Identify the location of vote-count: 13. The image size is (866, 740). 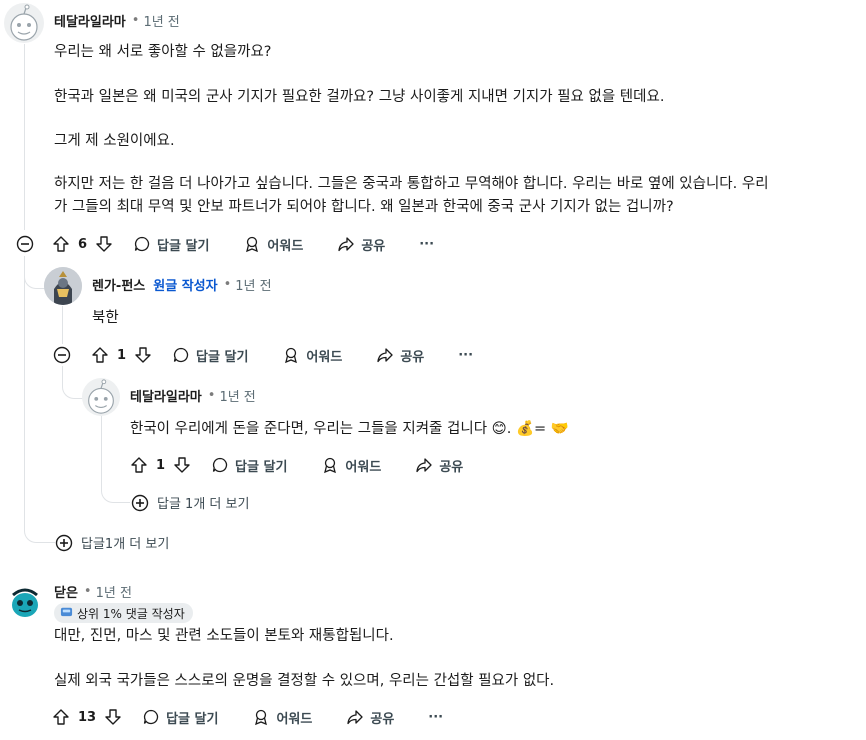
(87, 717).